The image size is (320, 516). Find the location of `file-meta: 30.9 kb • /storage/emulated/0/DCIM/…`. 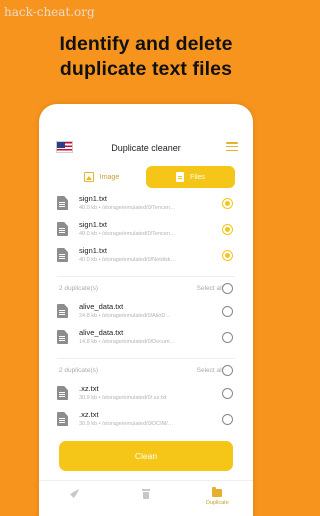

file-meta: 30.9 kb • /storage/emulated/0/DCIM/… is located at coordinates (126, 424).